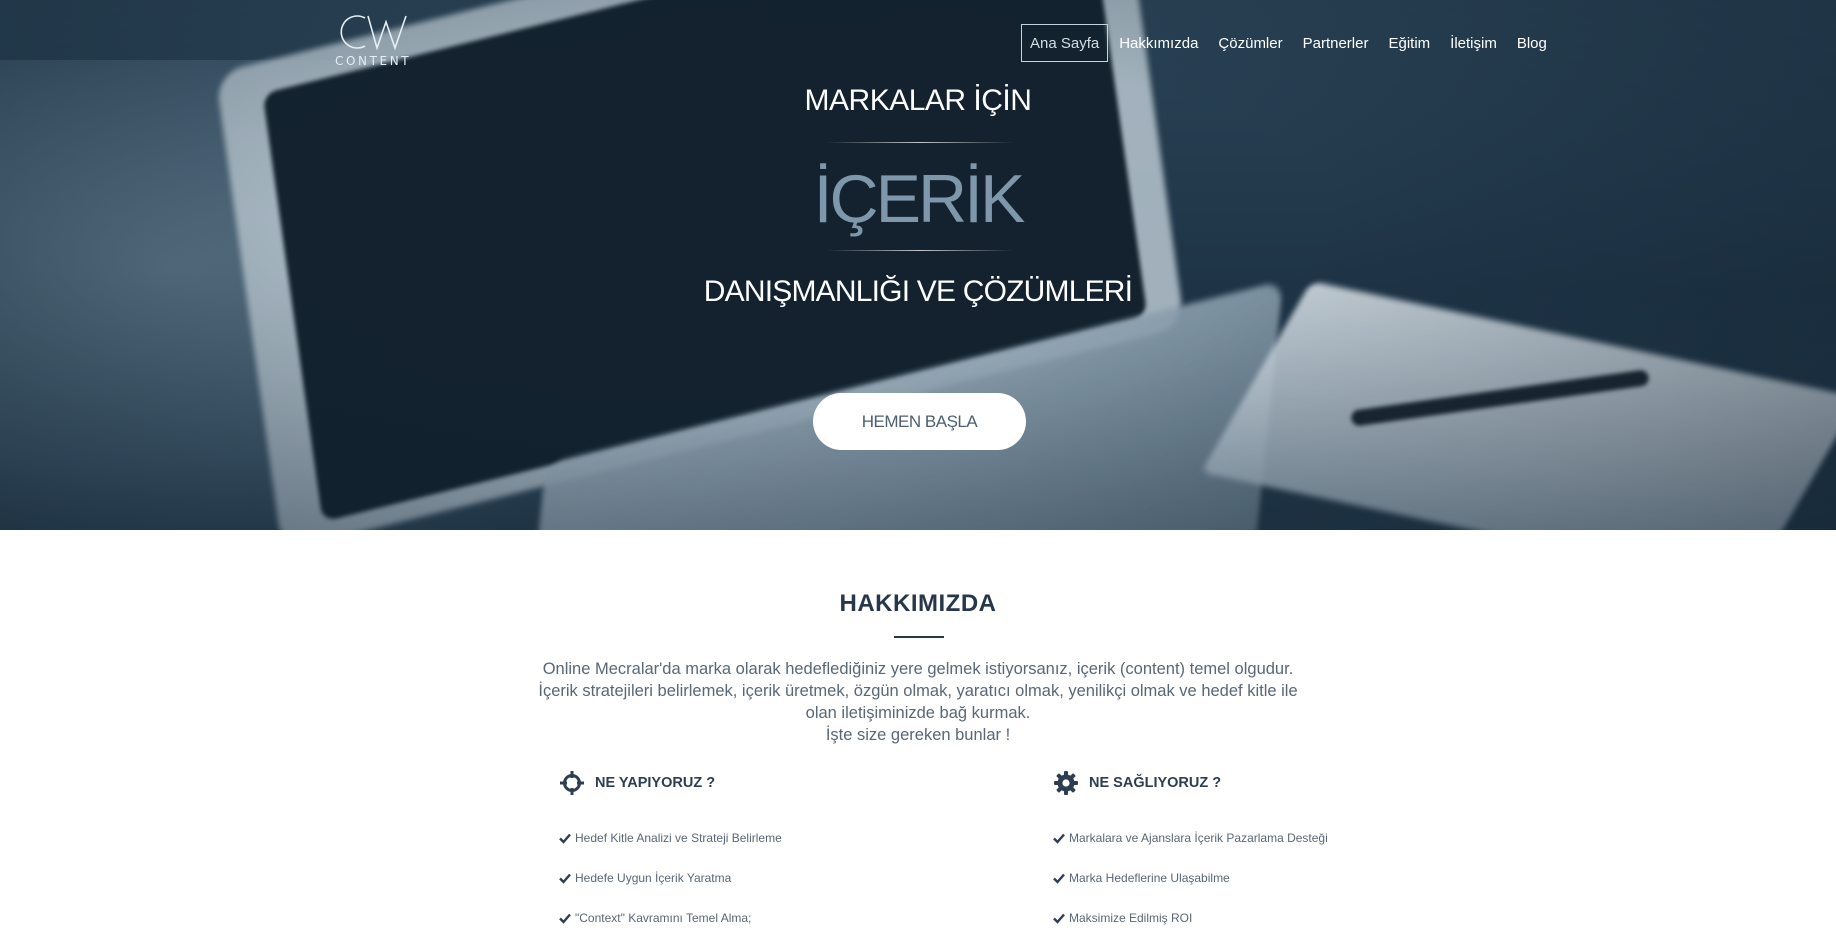 This screenshot has width=1836, height=940. Describe the element at coordinates (1263, 918) in the screenshot. I see `list-item: Maksimize Edilmiş ROI` at that location.